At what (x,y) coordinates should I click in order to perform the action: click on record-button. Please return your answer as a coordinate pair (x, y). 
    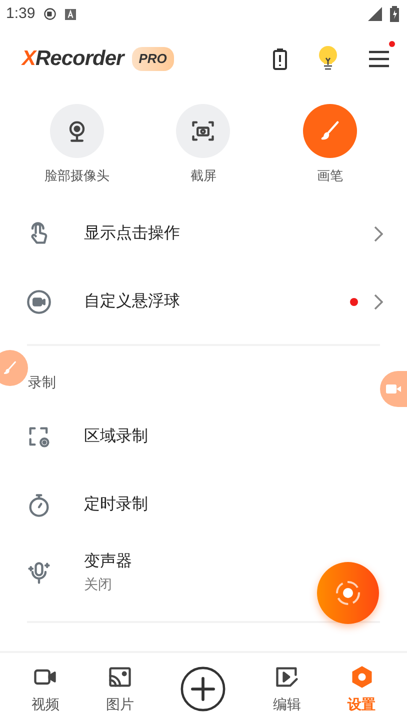
    Looking at the image, I should click on (348, 593).